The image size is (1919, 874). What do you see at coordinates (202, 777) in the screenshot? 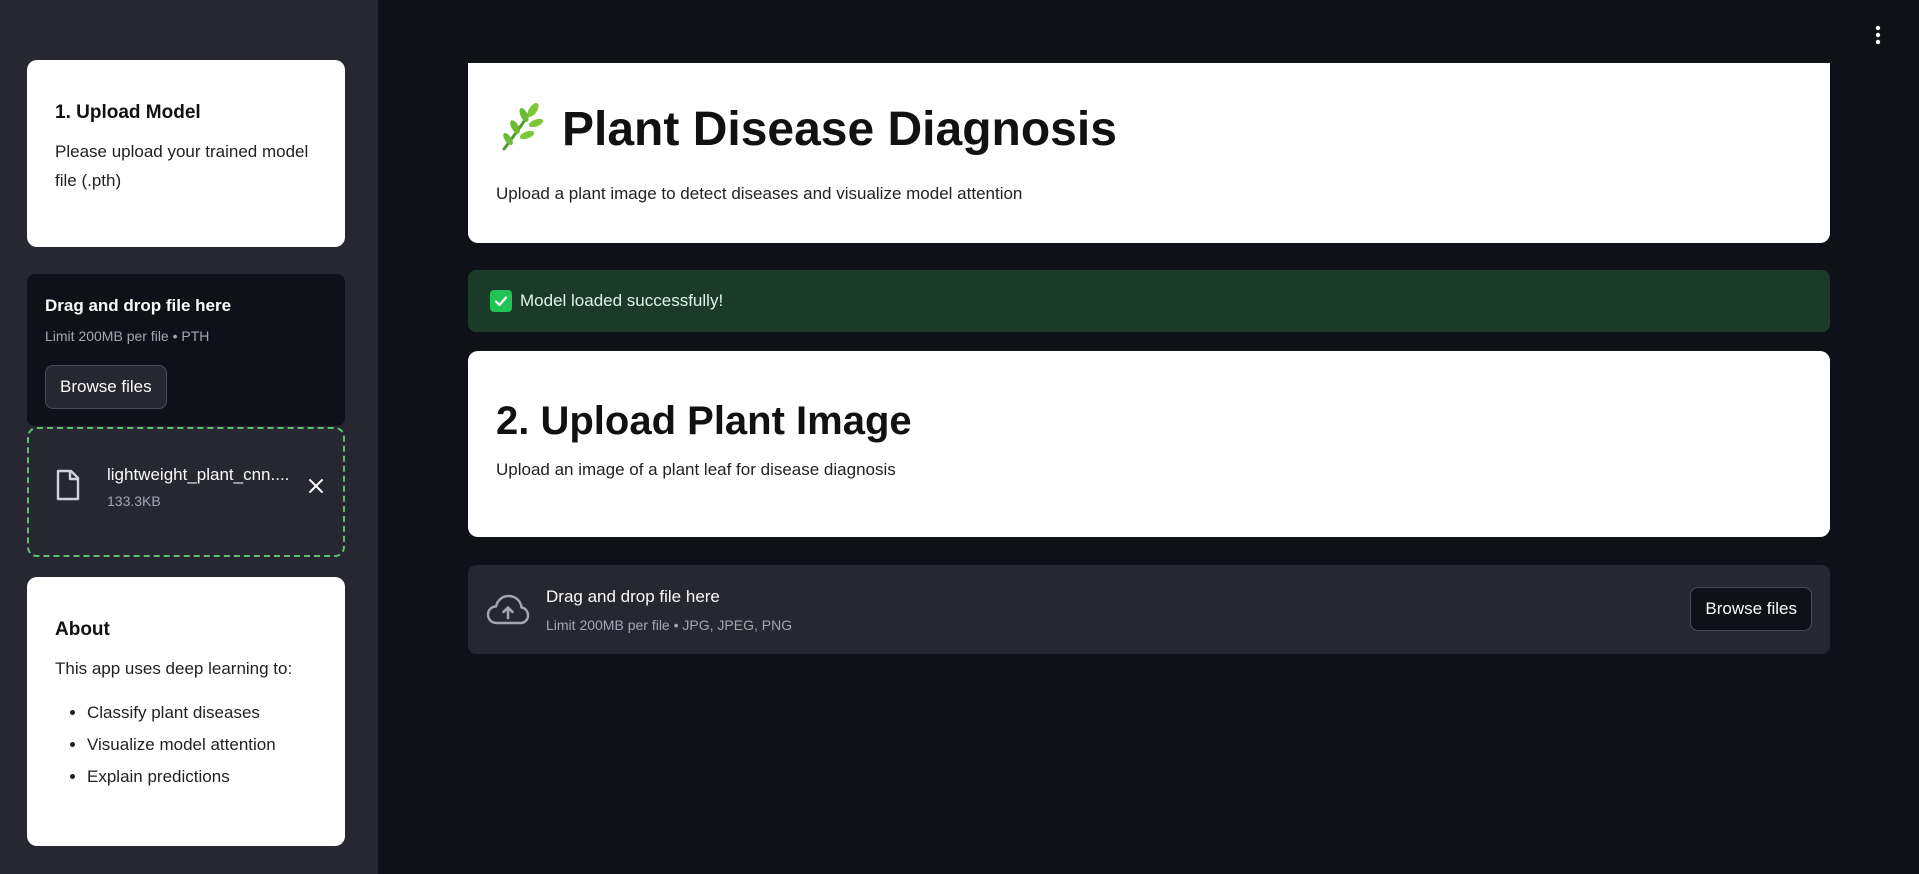
I see `about-item: Explain predictions` at bounding box center [202, 777].